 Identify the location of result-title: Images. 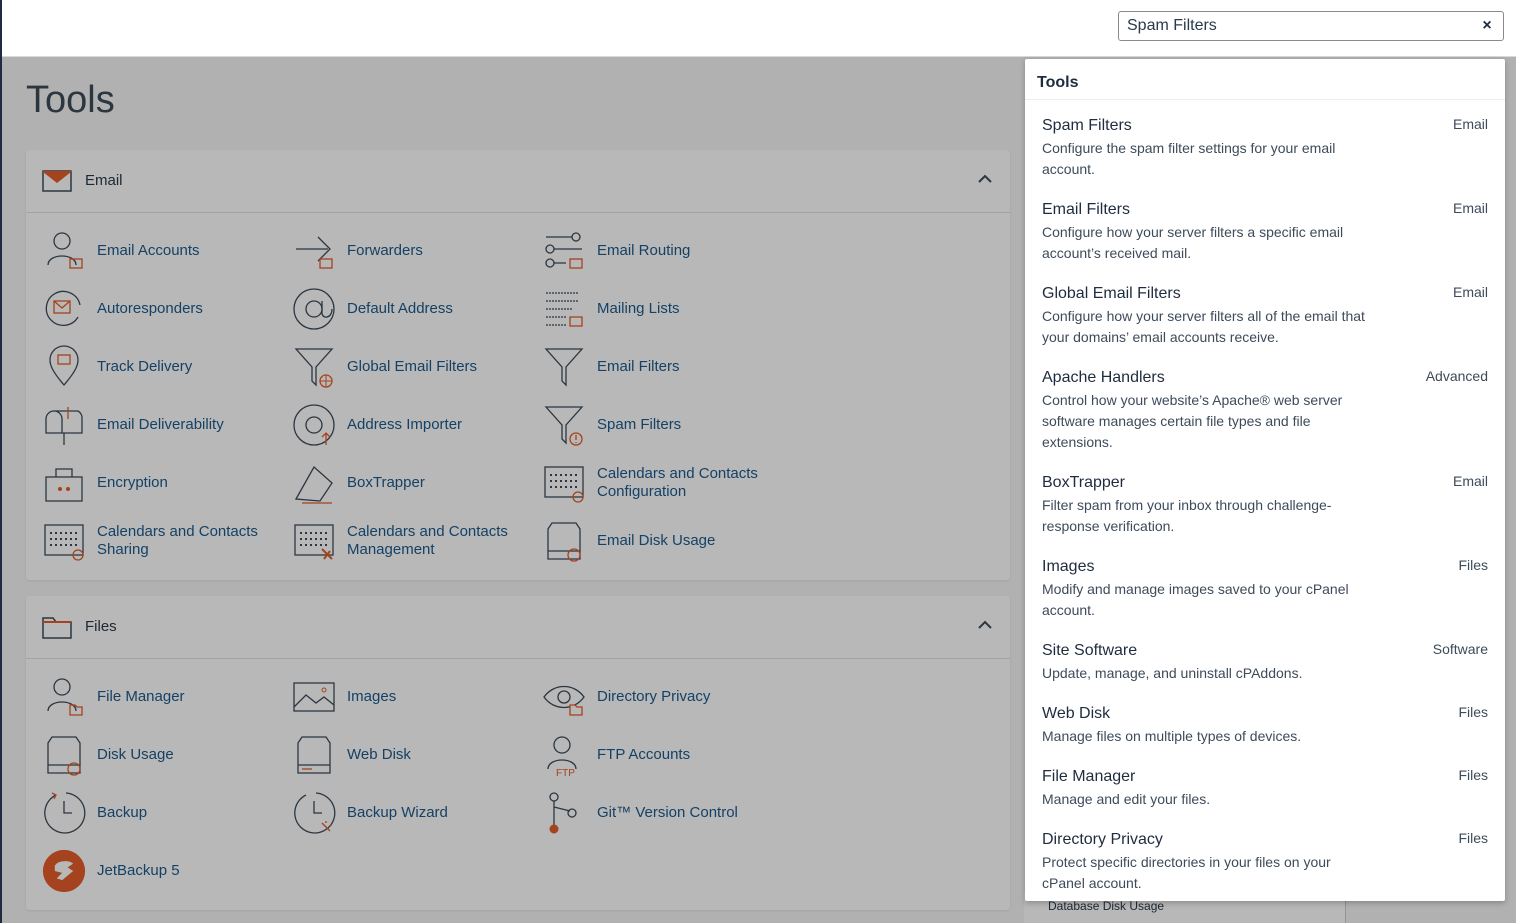
(1068, 566).